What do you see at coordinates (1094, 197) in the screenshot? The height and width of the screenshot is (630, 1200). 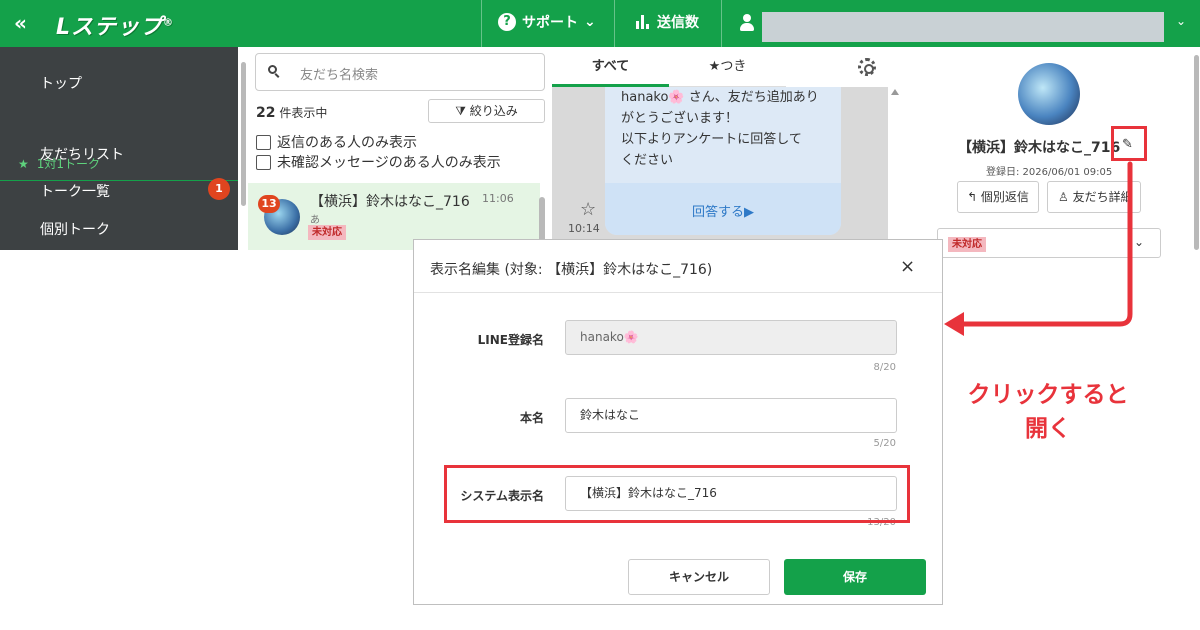 I see `friend-detail-button: ♙ 友だち詳細` at bounding box center [1094, 197].